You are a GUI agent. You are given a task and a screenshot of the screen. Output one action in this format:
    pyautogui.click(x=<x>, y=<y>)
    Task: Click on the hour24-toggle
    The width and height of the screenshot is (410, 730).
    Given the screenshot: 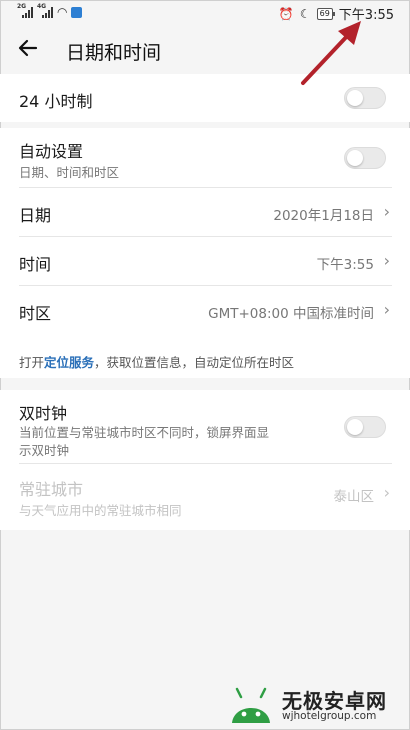 What is the action you would take?
    pyautogui.click(x=365, y=98)
    